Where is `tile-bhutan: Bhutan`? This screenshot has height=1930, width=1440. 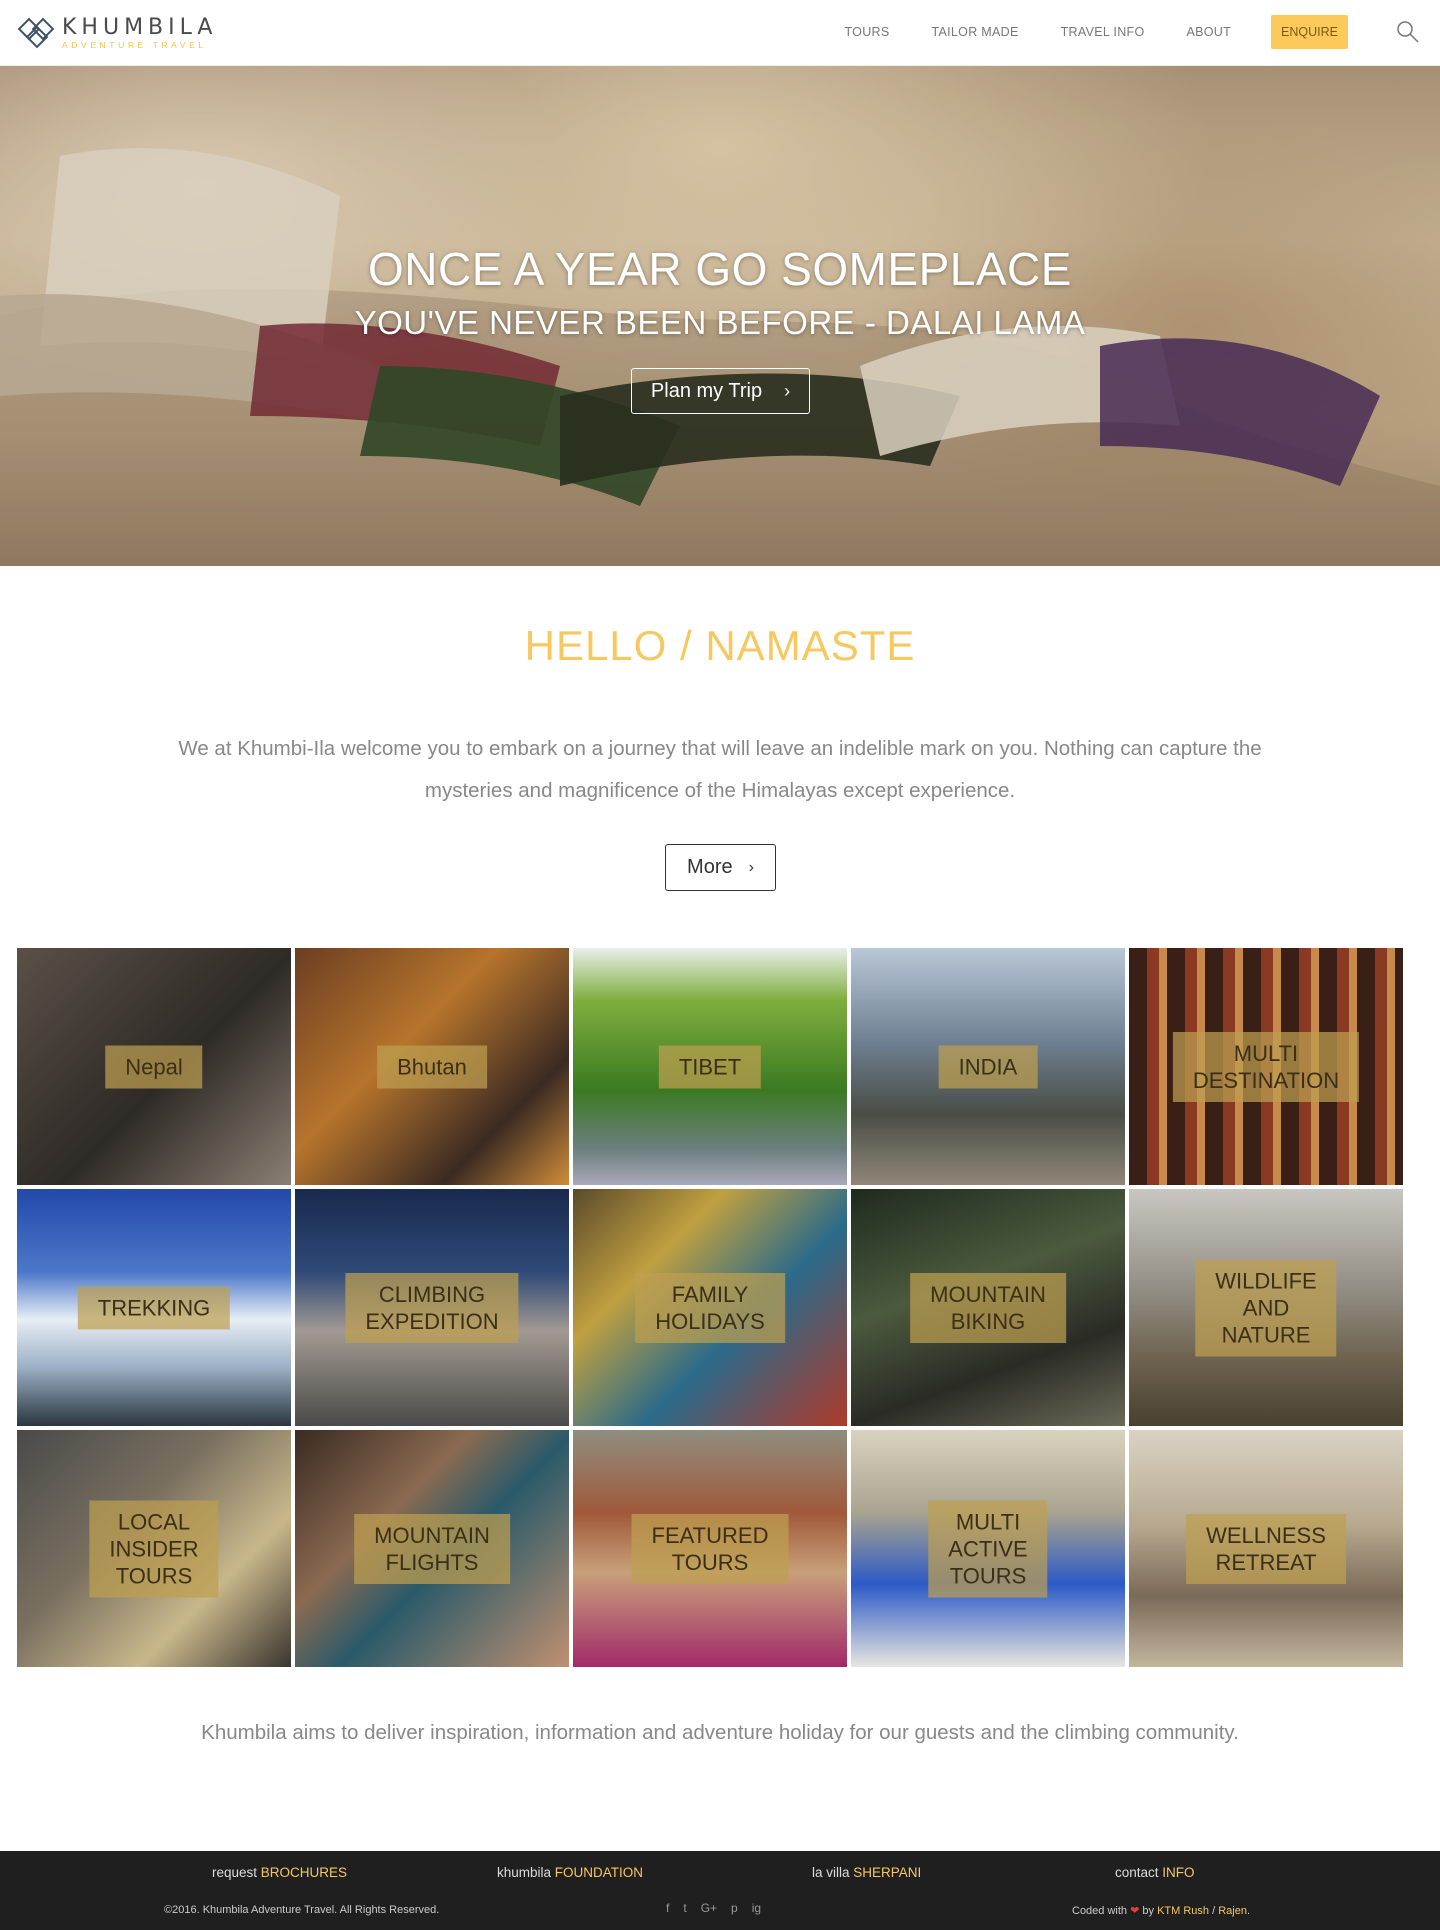
tile-bhutan: Bhutan is located at coordinates (432, 1066).